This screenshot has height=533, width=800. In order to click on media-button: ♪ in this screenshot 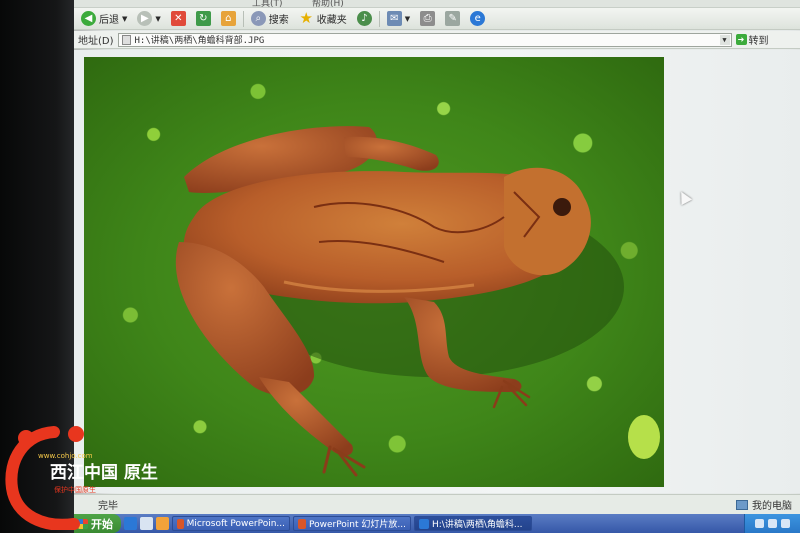, I will do `click(364, 19)`.